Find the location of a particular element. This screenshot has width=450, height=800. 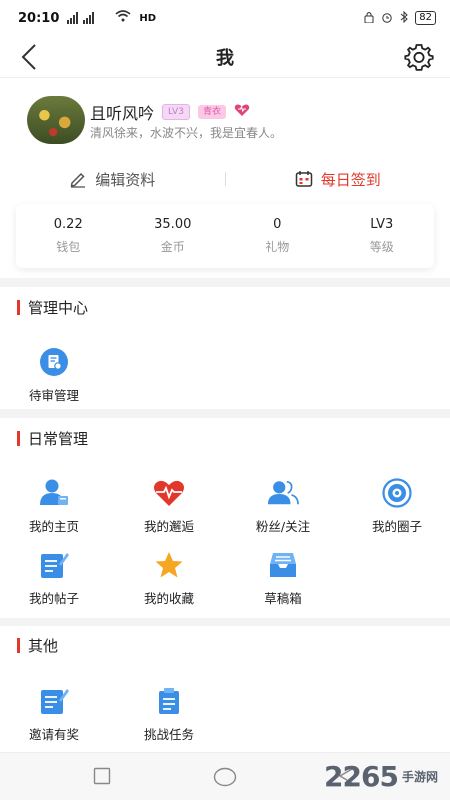

grid-item-label: 待审管理 is located at coordinates (53, 395).